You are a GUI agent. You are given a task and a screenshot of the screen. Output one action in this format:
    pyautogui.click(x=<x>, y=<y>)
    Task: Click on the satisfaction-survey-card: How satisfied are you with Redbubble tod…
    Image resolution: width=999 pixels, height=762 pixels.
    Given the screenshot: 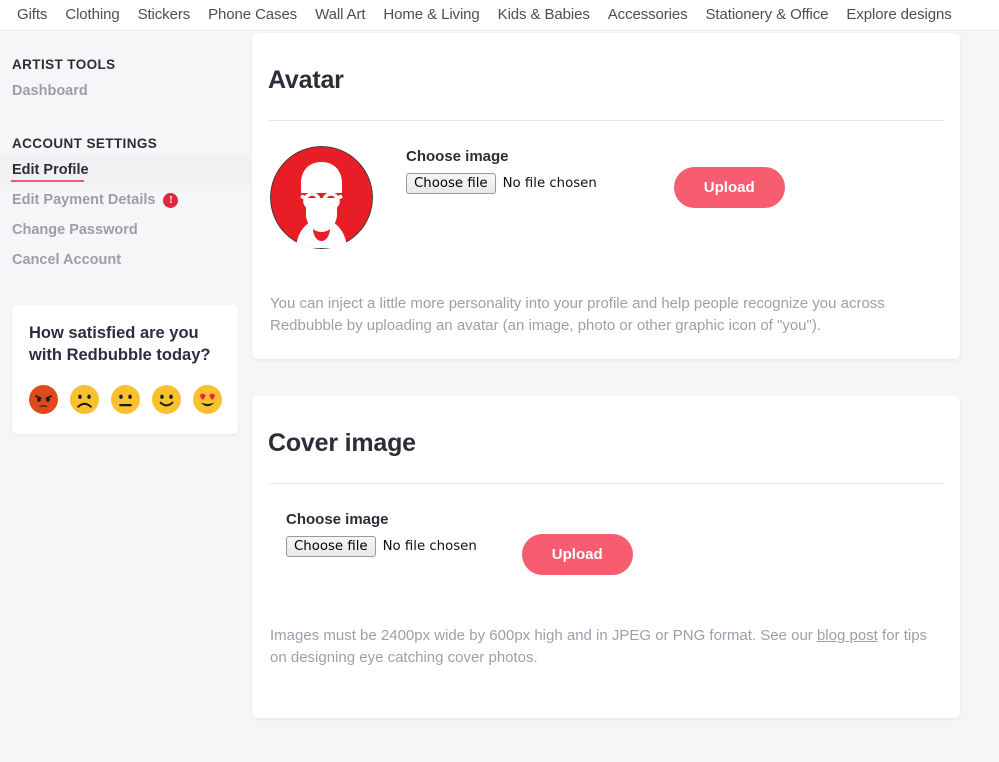 What is the action you would take?
    pyautogui.click(x=125, y=369)
    